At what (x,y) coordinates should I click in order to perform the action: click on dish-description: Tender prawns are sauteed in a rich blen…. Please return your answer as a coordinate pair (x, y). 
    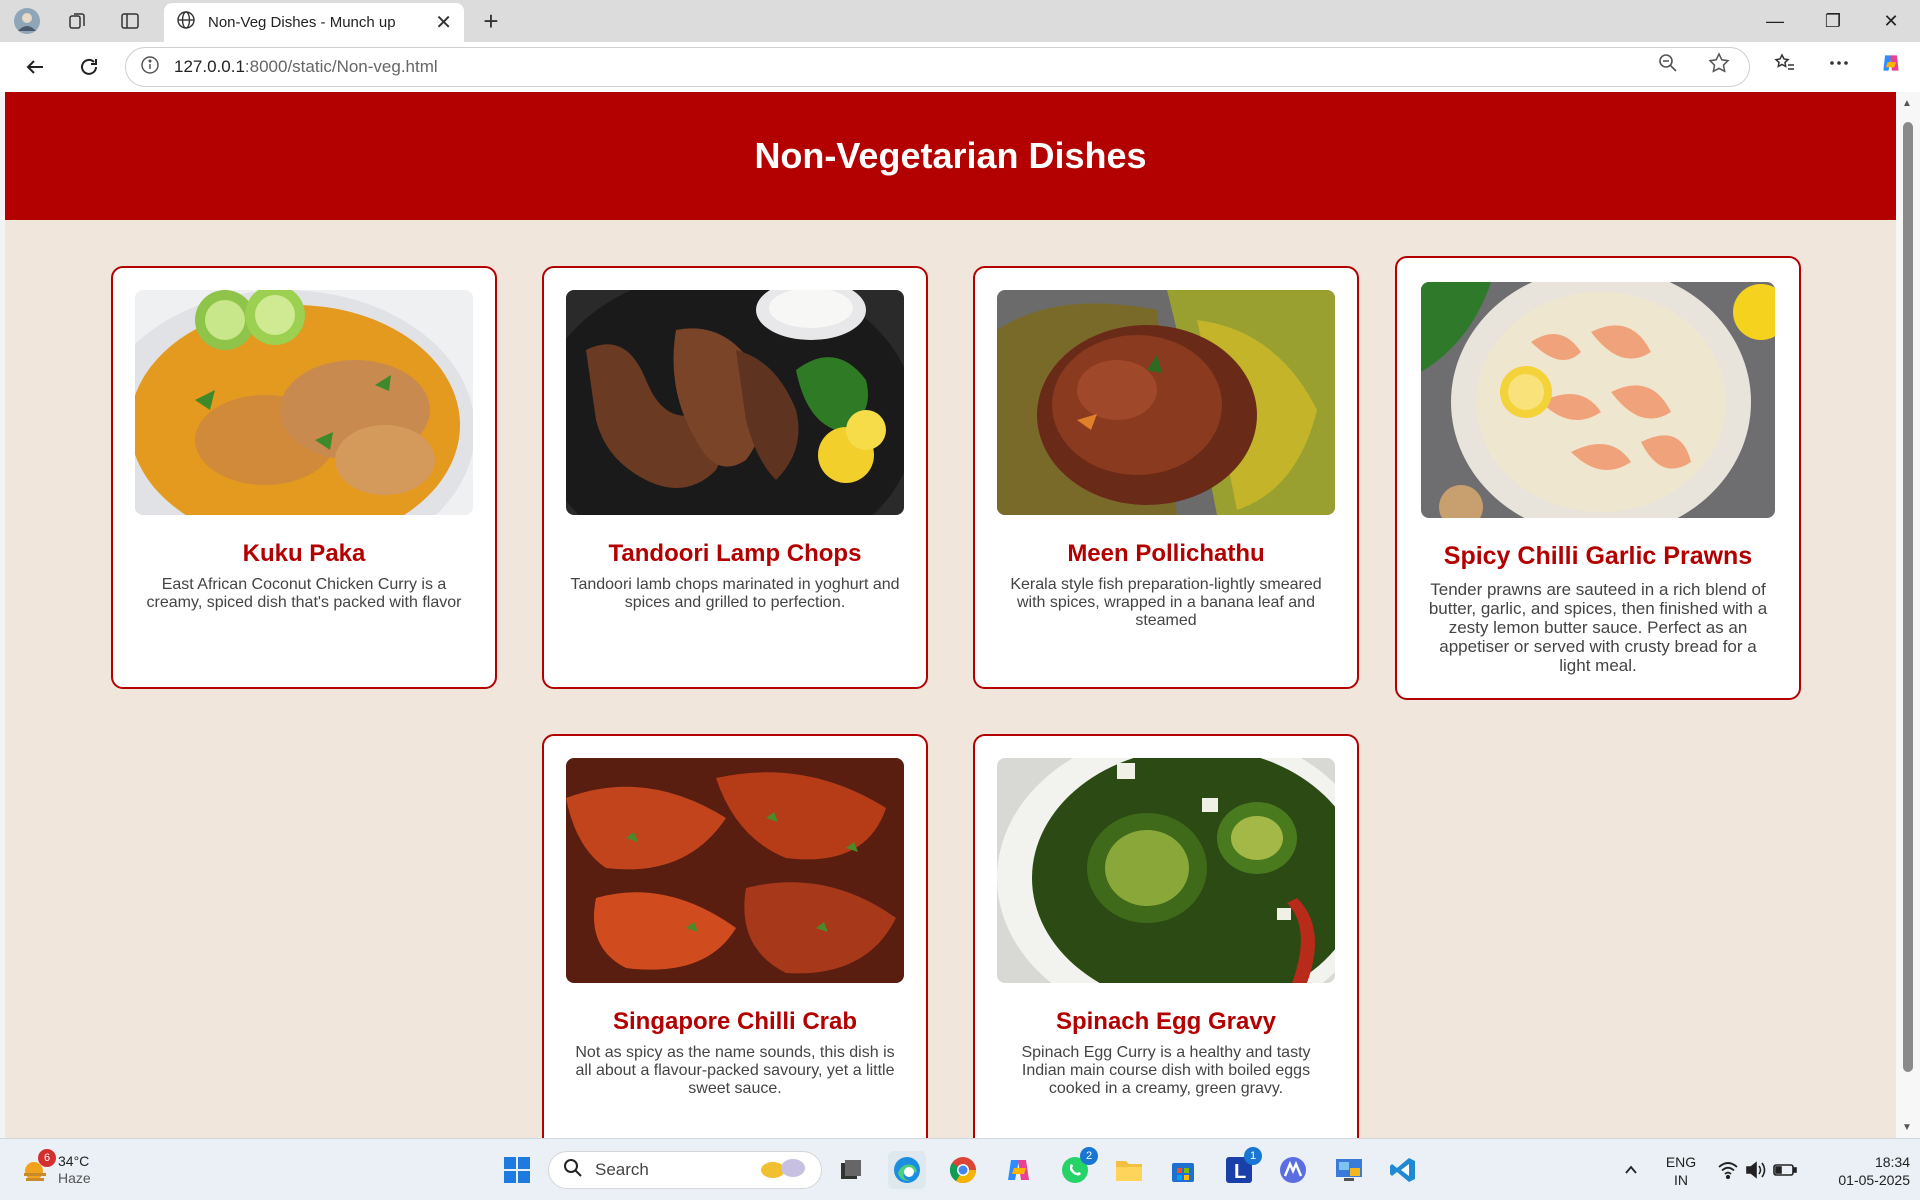
    Looking at the image, I should click on (1598, 627).